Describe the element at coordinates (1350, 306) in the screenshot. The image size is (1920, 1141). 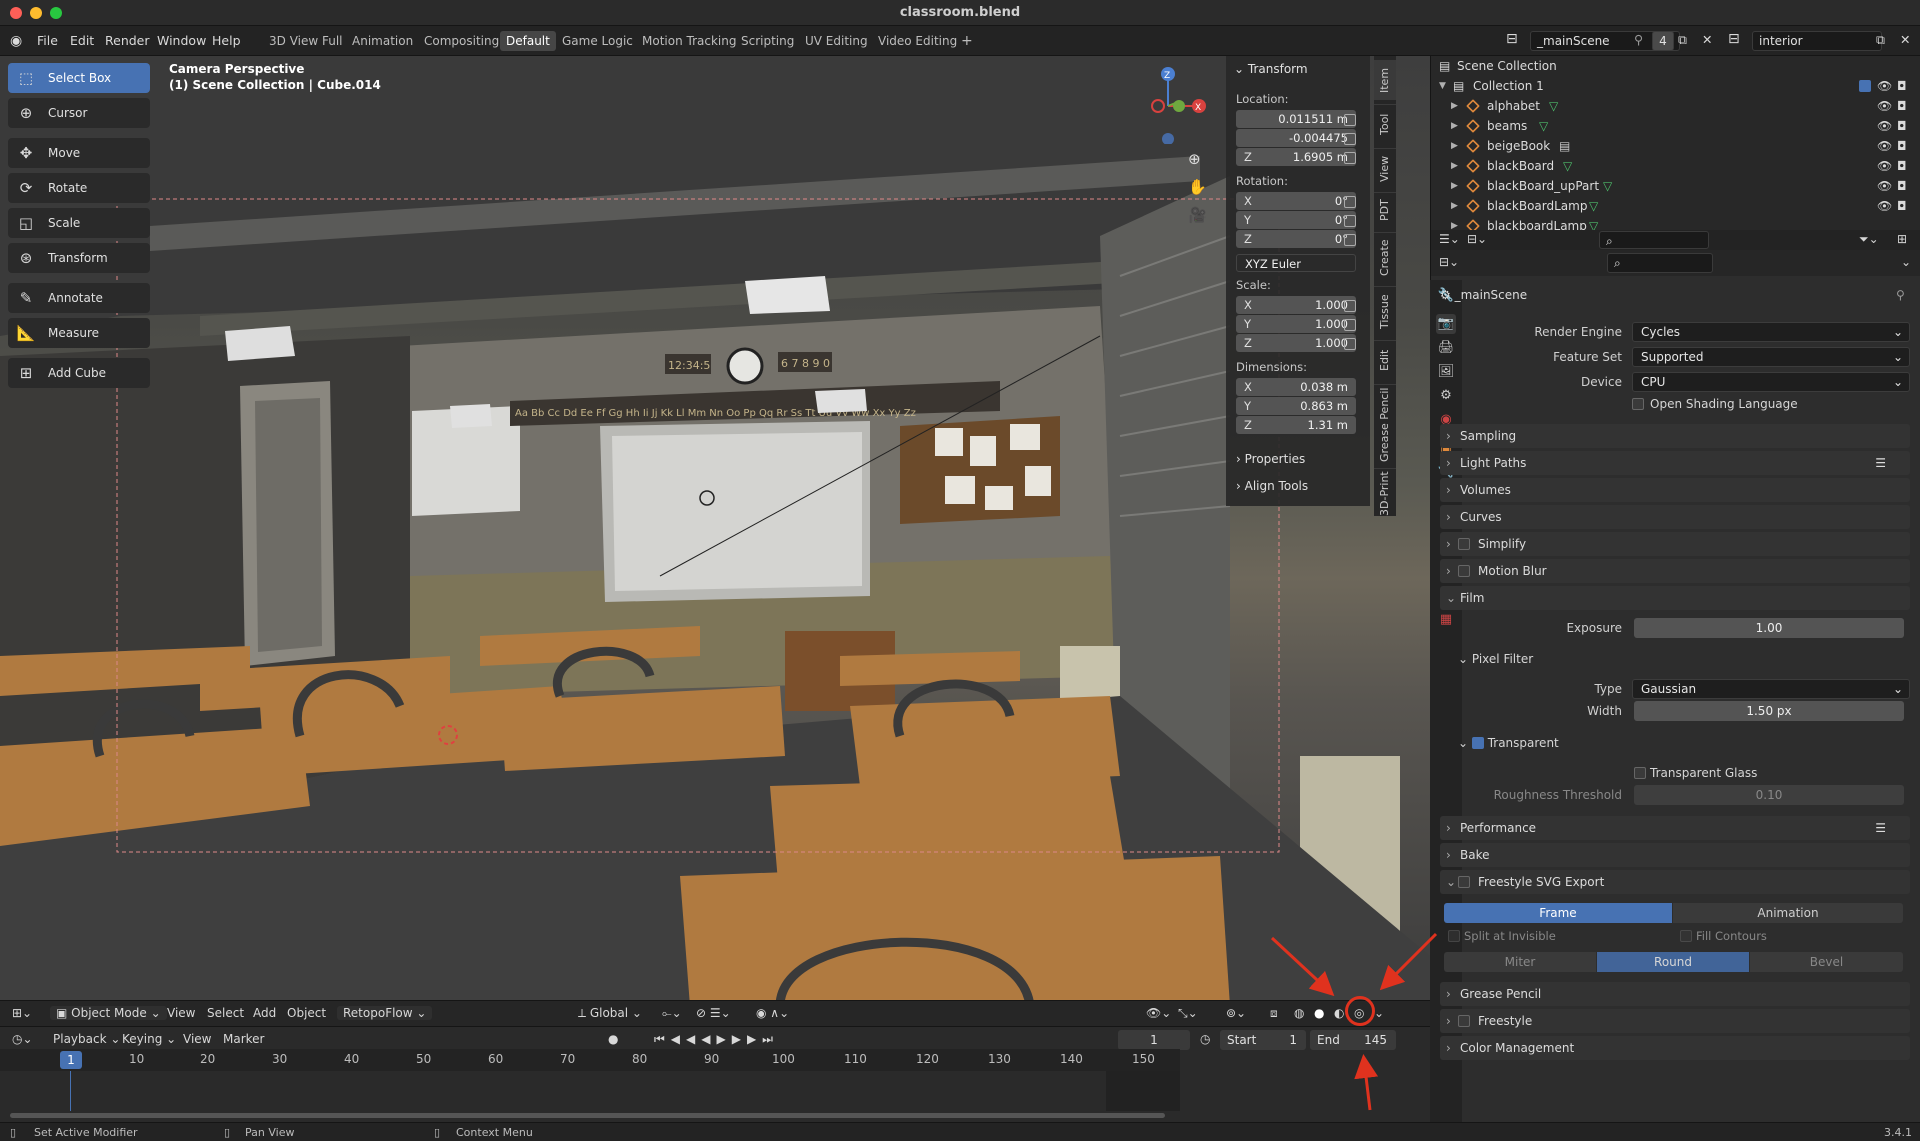
I see `lock-scale-x-icon` at that location.